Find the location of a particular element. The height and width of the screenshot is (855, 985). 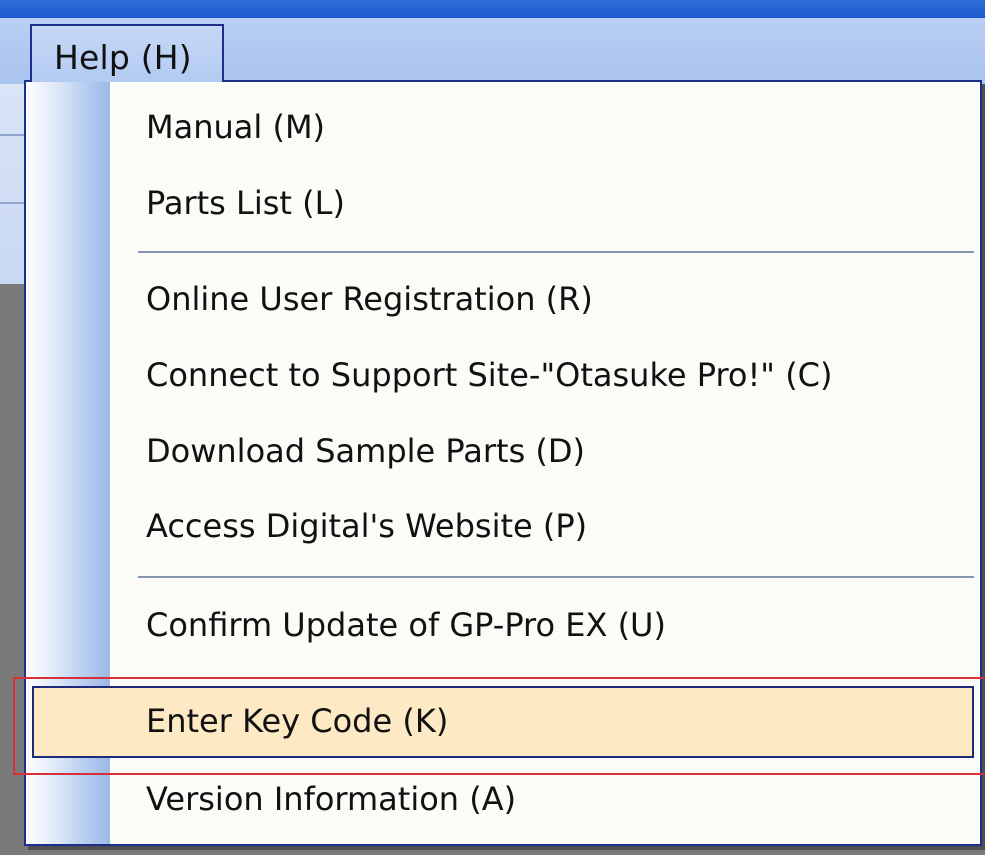

menu-item-manual: Manual (M) is located at coordinates (235, 127).